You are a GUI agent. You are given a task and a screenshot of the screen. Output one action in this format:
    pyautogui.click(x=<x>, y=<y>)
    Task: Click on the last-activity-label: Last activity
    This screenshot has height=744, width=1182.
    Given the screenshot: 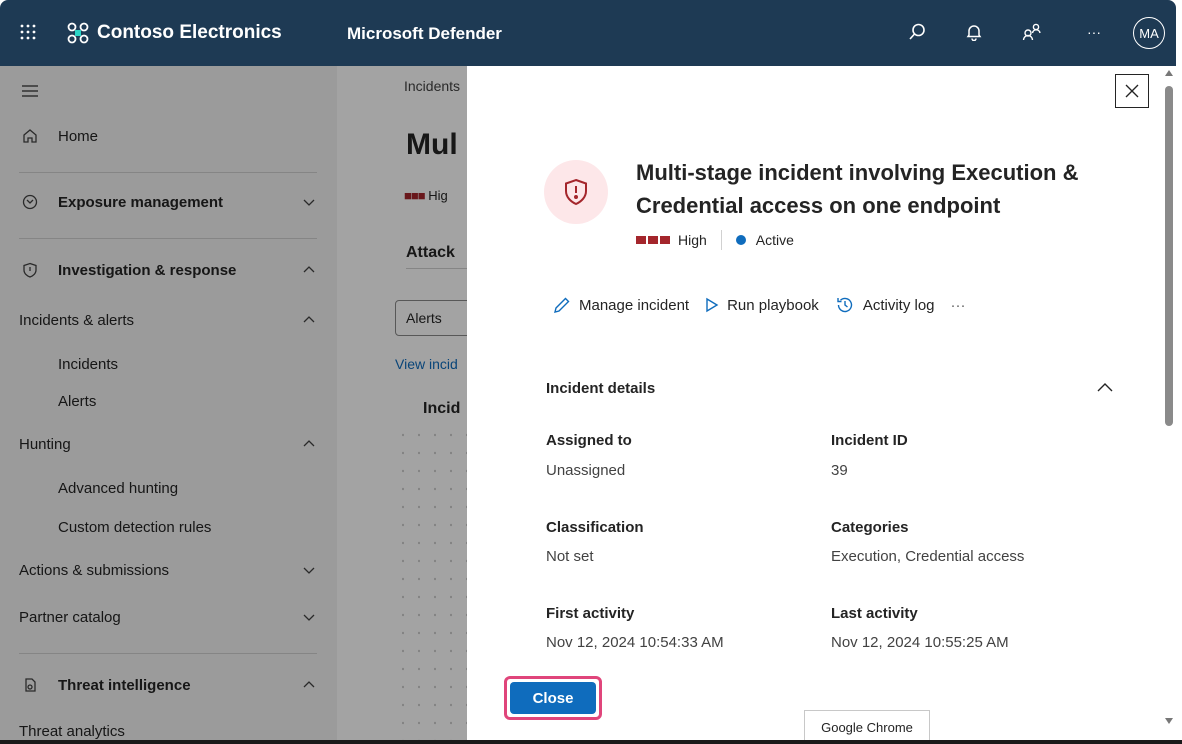 What is the action you would take?
    pyautogui.click(x=874, y=613)
    